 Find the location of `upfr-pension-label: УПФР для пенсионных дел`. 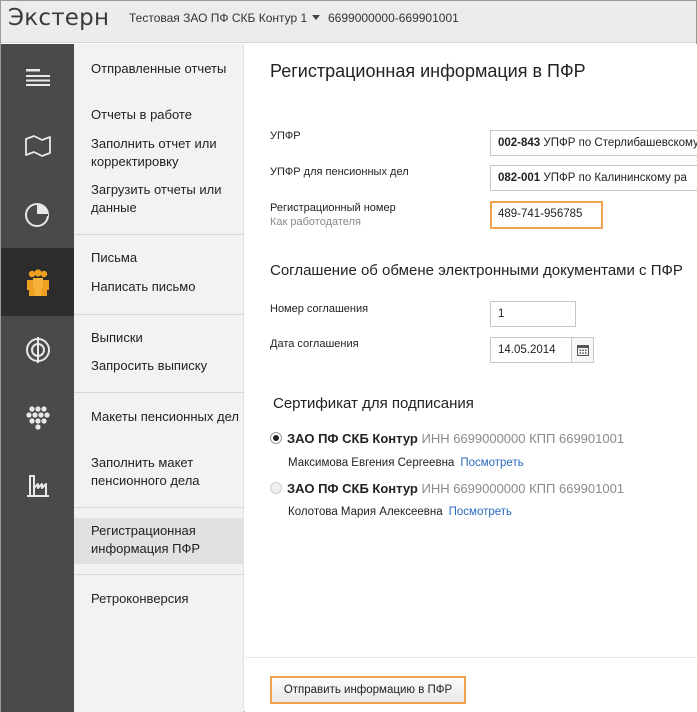

upfr-pension-label: УПФР для пенсионных дел is located at coordinates (339, 172).